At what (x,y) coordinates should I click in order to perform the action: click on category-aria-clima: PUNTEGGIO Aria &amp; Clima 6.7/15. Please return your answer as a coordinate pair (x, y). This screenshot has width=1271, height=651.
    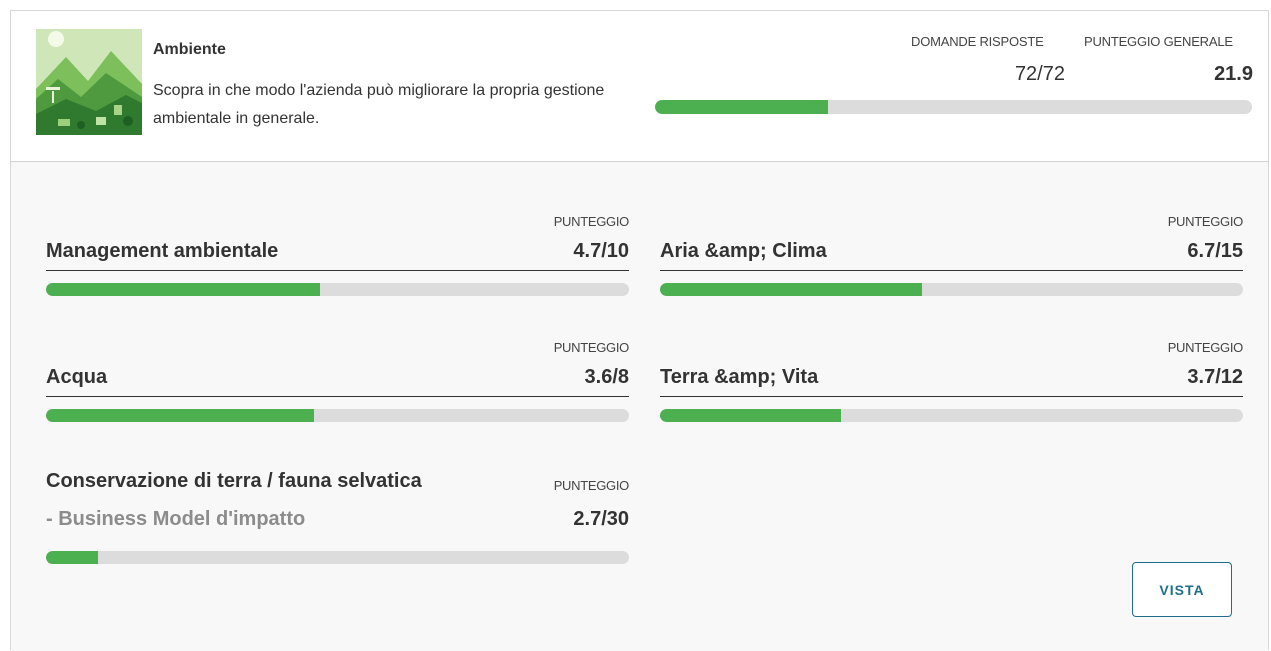
    Looking at the image, I should click on (951, 249).